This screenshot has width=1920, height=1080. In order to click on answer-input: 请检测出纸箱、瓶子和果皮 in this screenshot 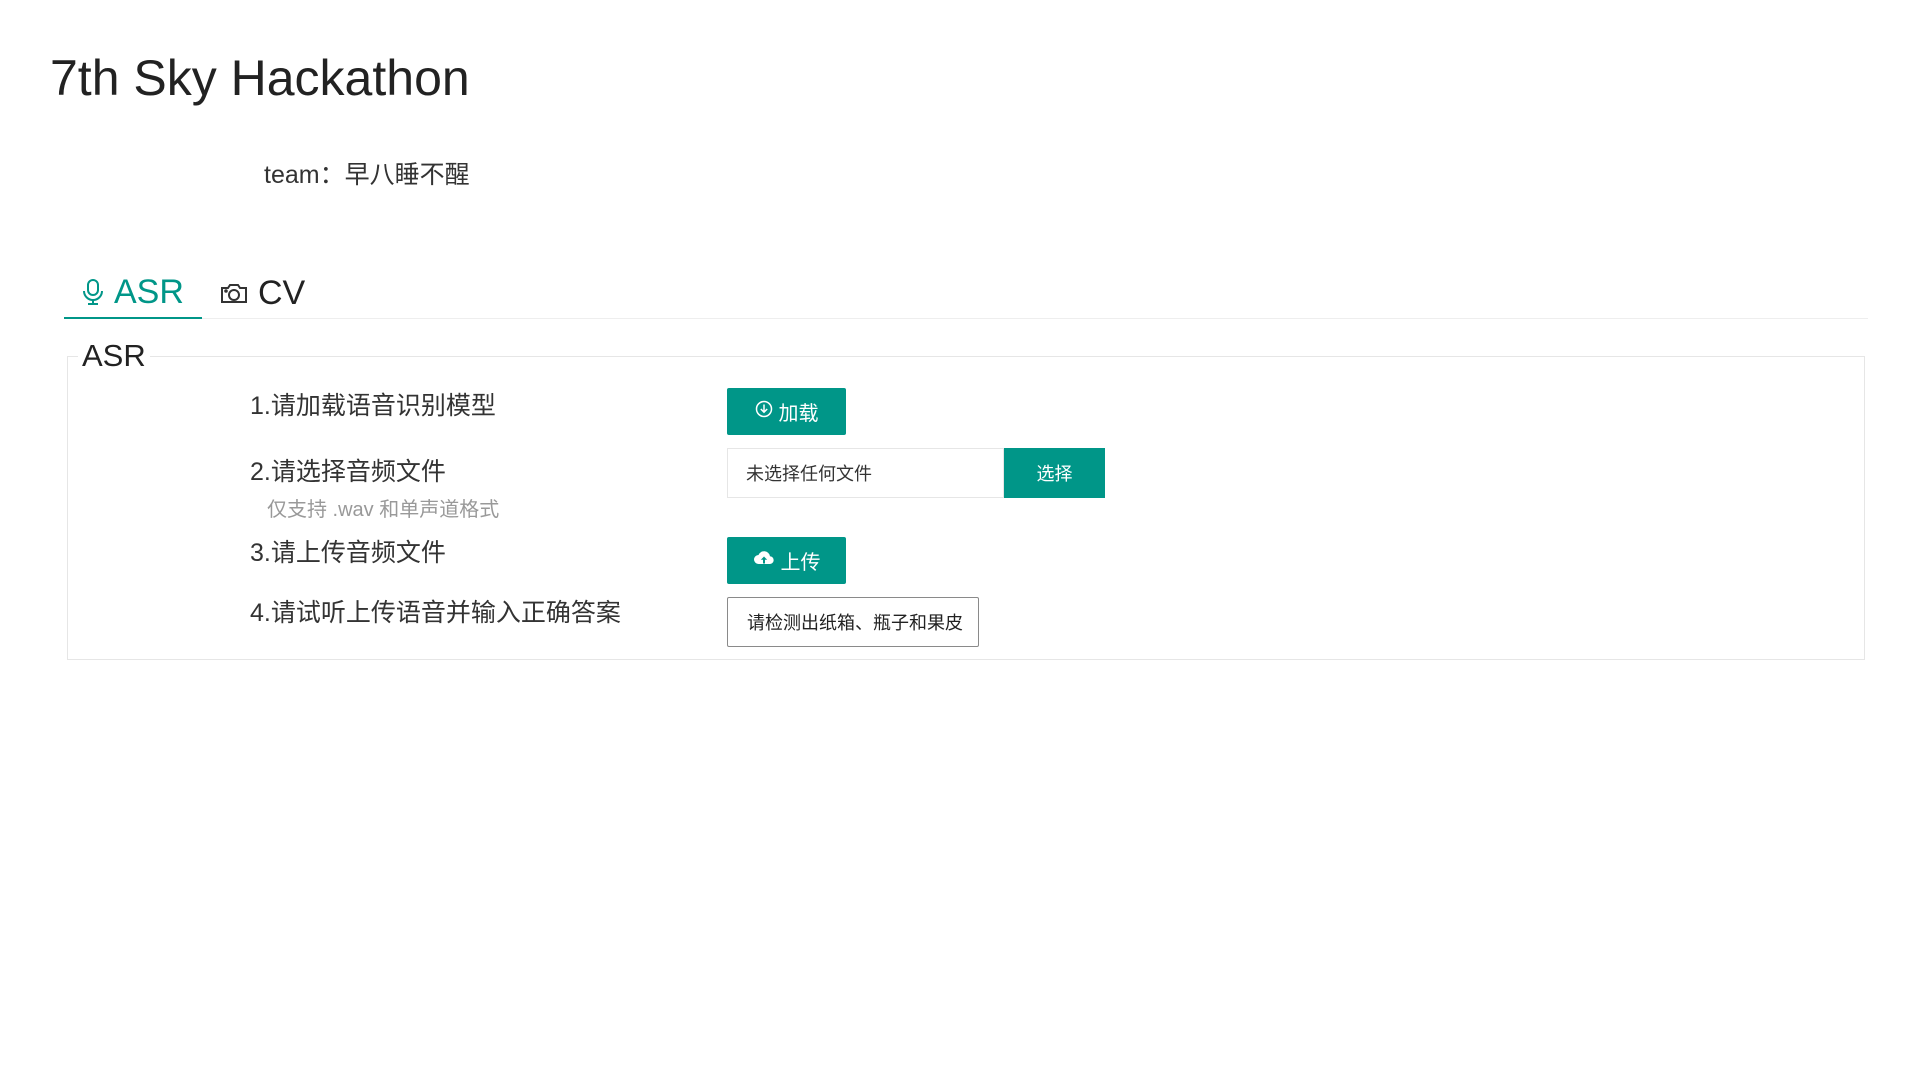, I will do `click(853, 622)`.